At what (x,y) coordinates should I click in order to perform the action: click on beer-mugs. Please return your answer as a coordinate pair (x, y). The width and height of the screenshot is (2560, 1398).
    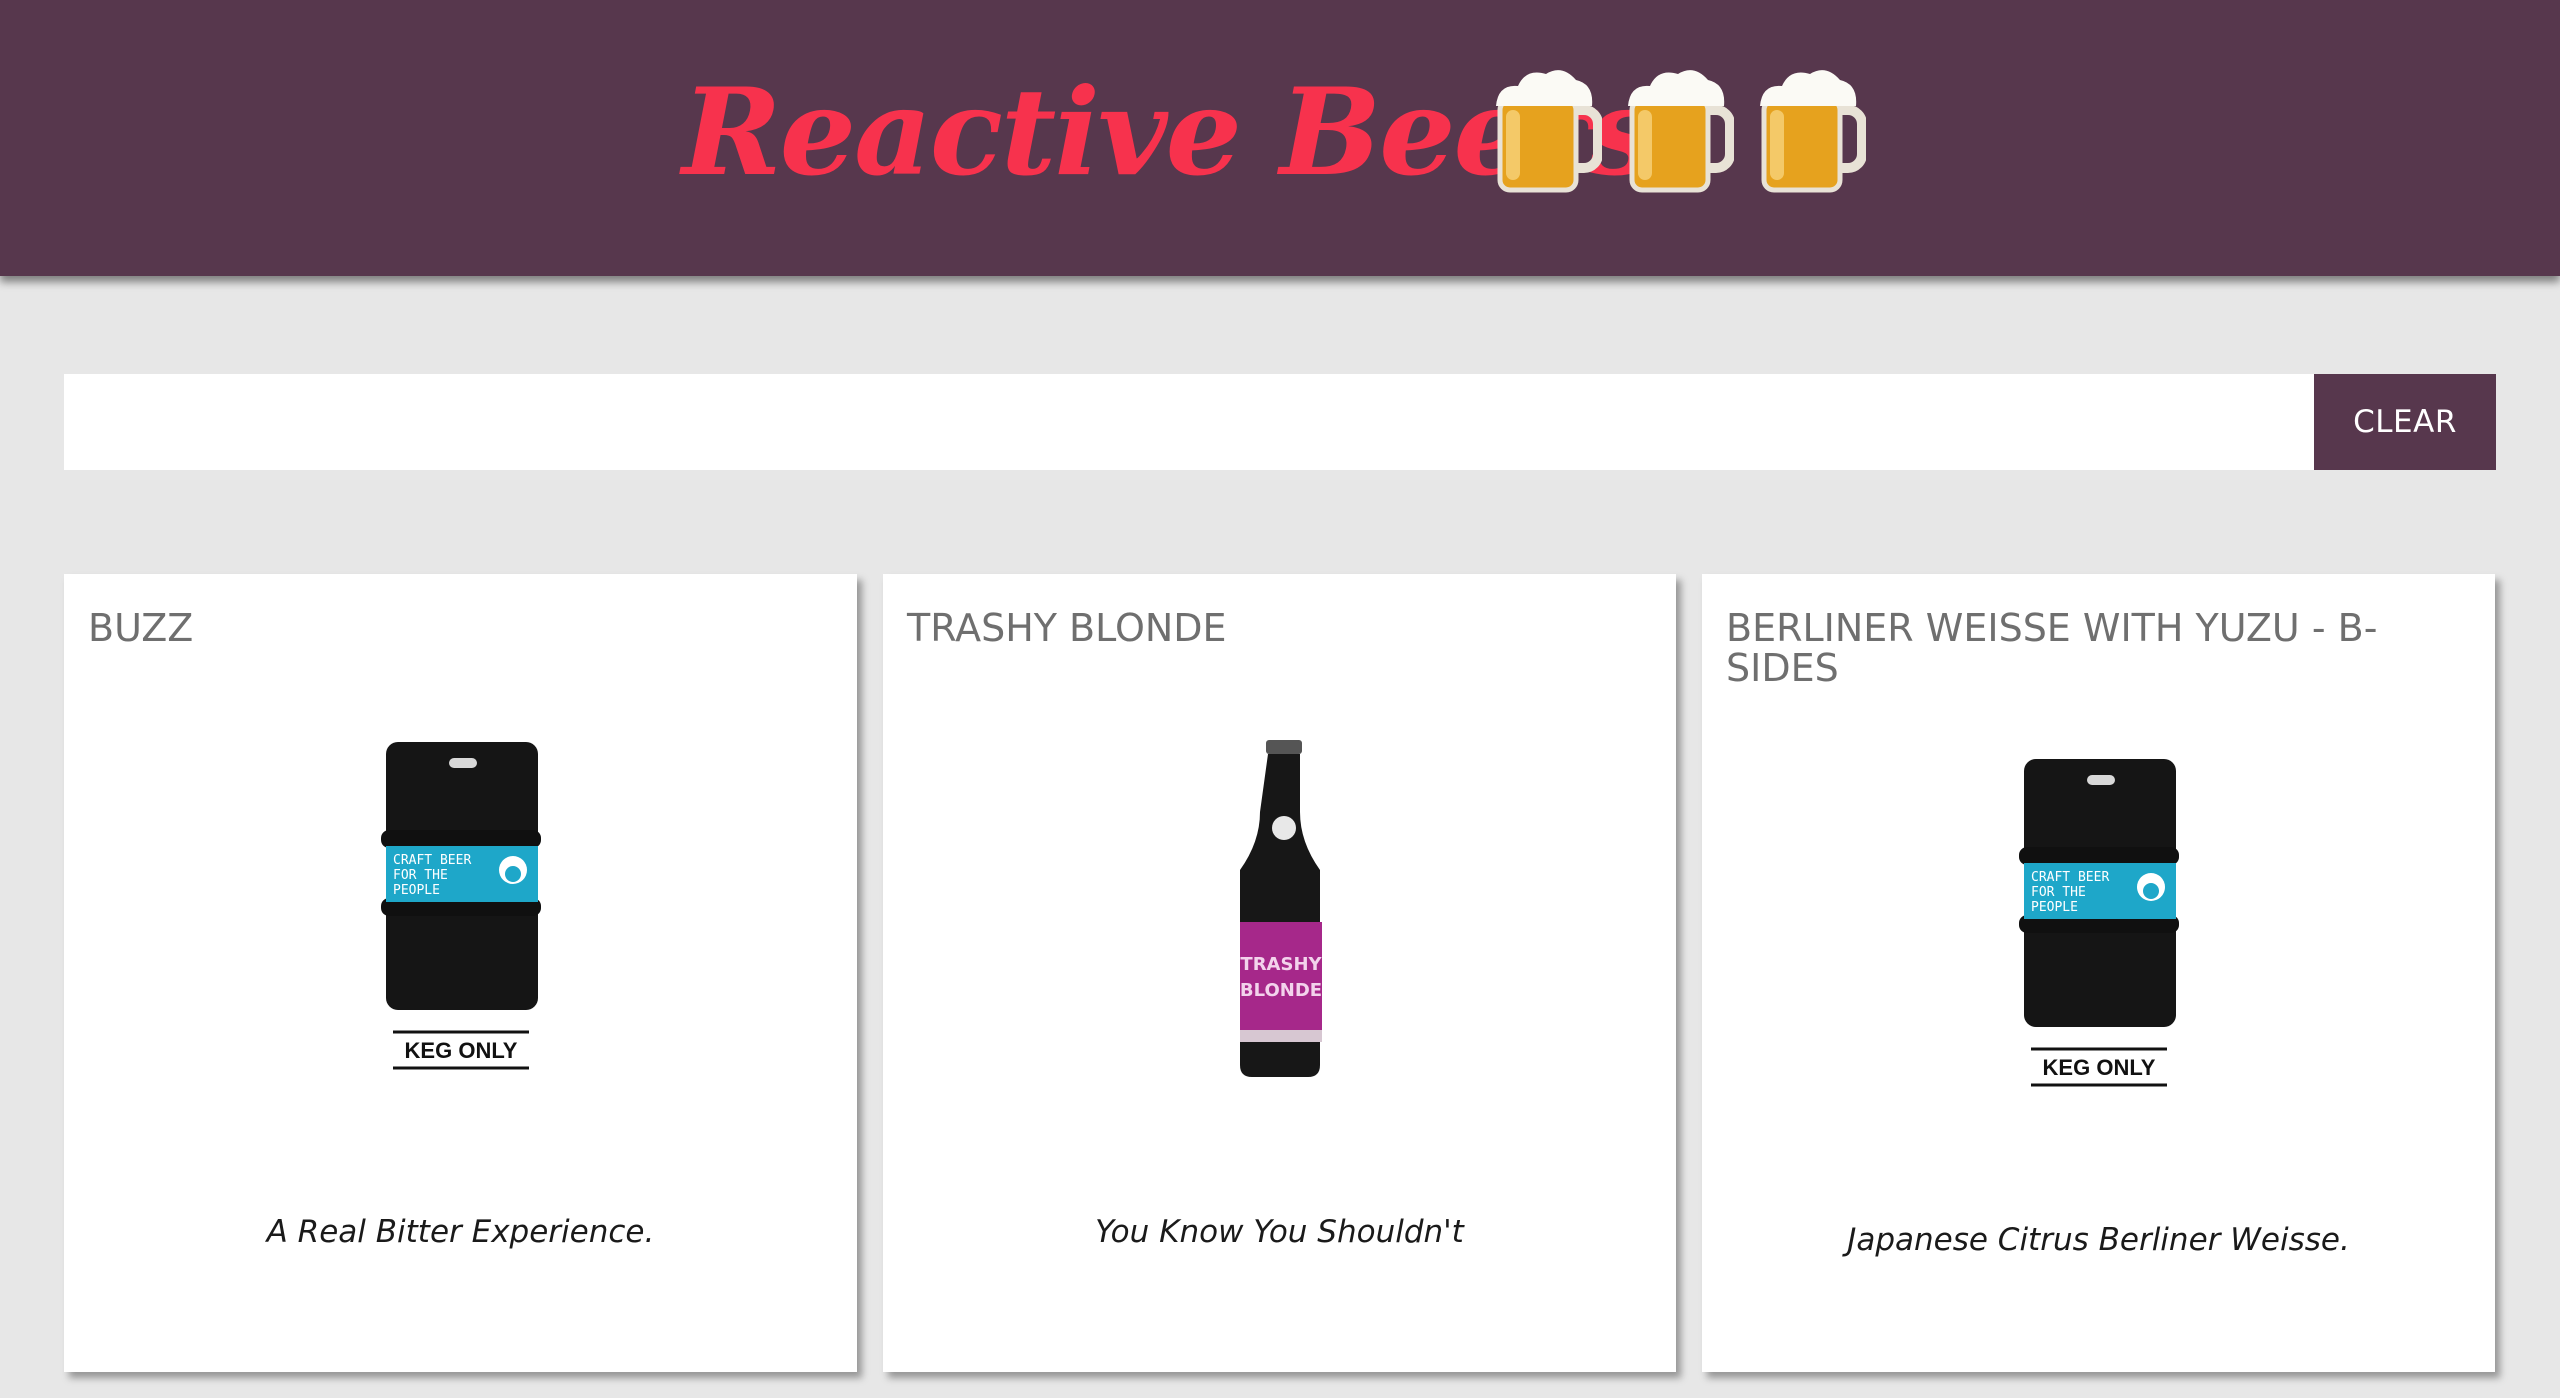
    Looking at the image, I should click on (1679, 130).